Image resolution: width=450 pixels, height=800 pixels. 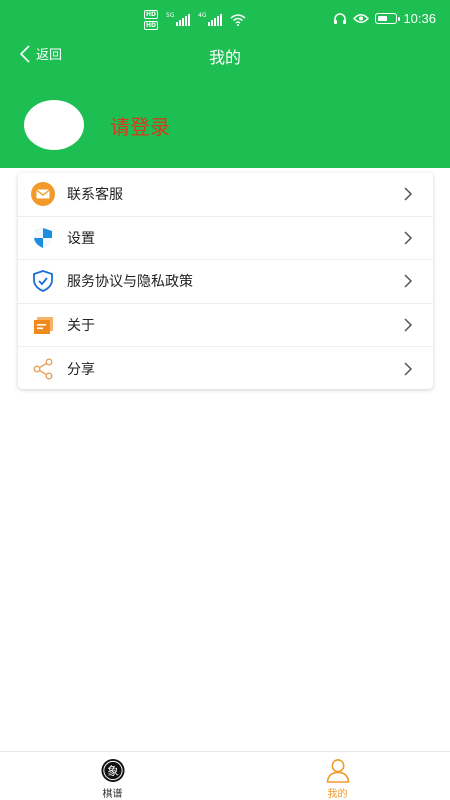 What do you see at coordinates (81, 238) in the screenshot?
I see `menu-label: 设置` at bounding box center [81, 238].